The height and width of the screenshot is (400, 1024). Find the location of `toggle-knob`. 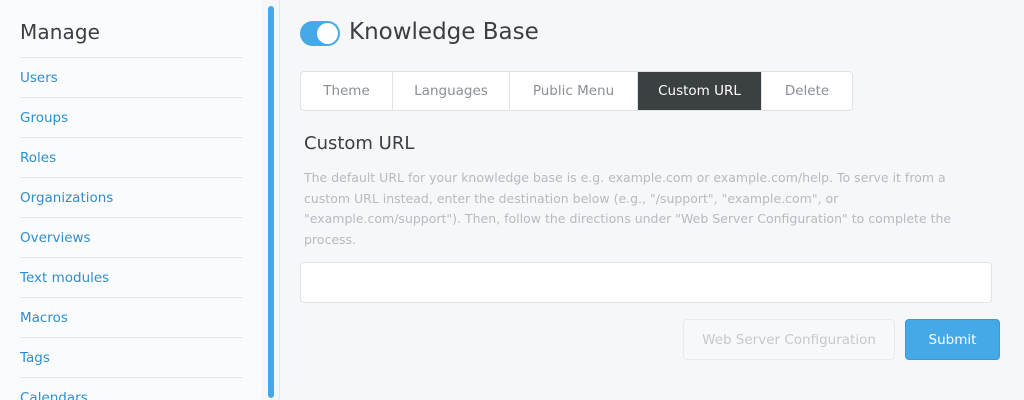

toggle-knob is located at coordinates (327, 33).